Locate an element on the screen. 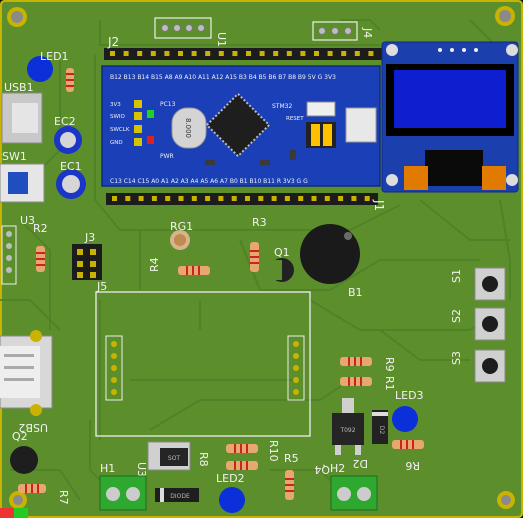 The width and height of the screenshot is (523, 518). h2-label: H2 is located at coordinates (337, 468).